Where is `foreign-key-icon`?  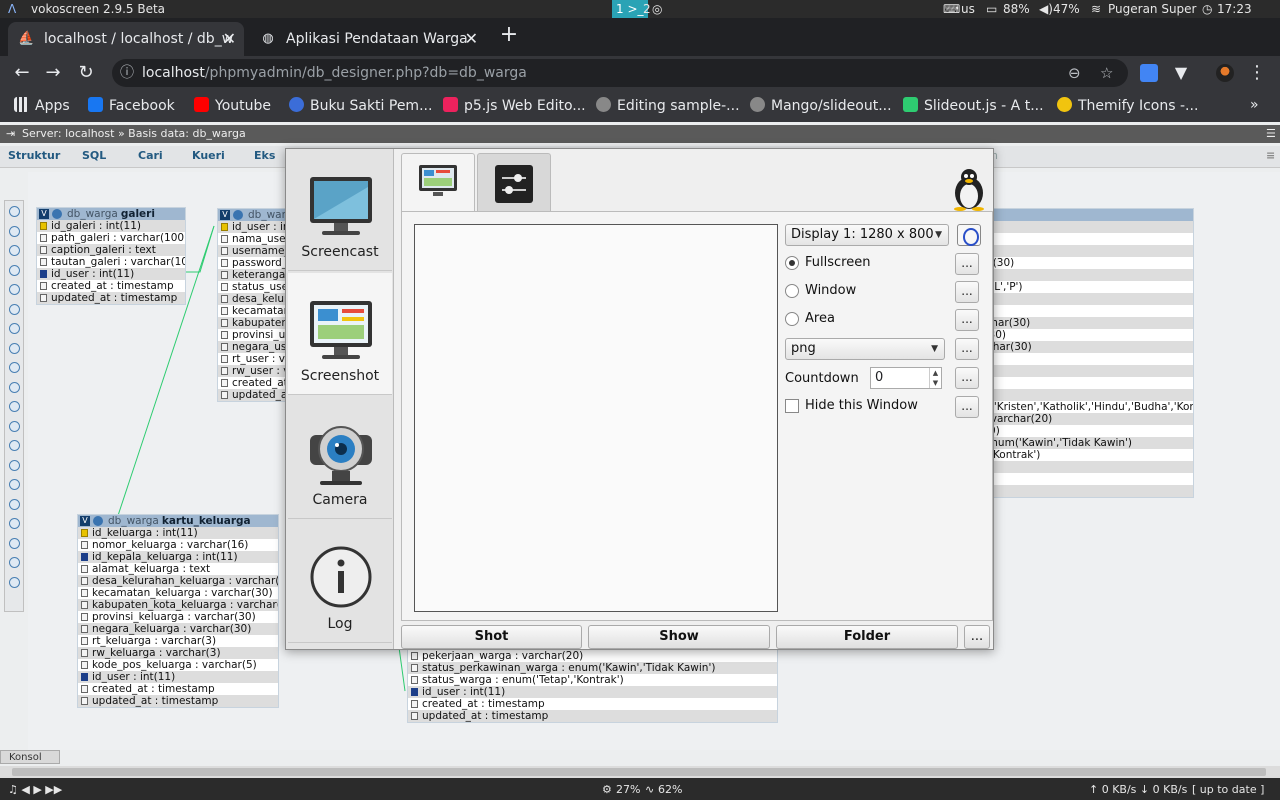 foreign-key-icon is located at coordinates (84, 677).